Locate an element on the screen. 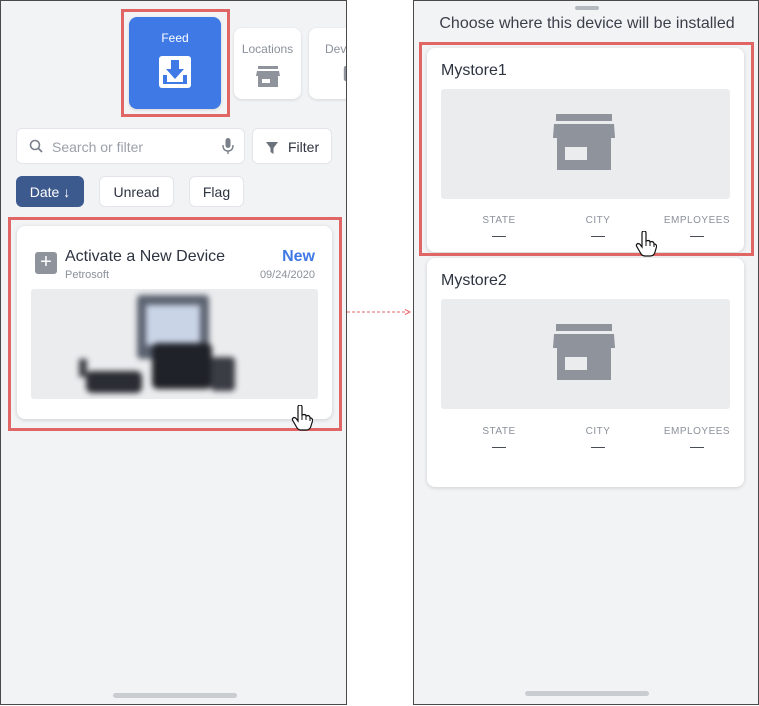  search-input: Search or filter is located at coordinates (130, 146).